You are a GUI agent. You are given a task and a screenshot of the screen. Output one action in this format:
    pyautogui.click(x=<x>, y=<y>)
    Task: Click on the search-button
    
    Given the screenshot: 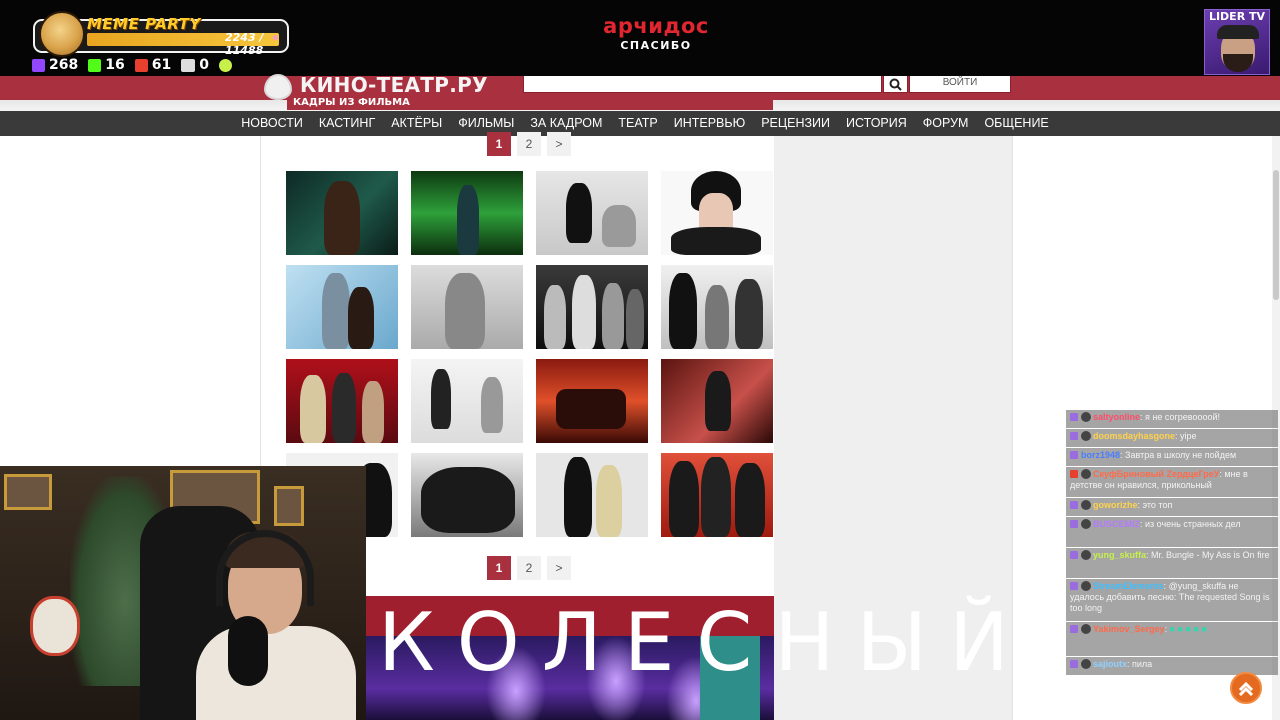 What is the action you would take?
    pyautogui.click(x=895, y=84)
    